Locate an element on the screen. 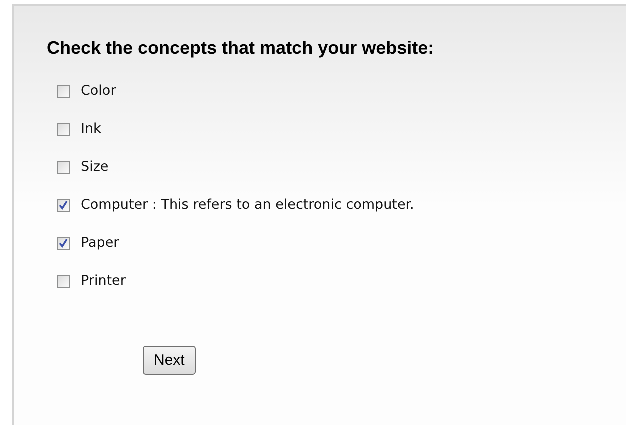 The width and height of the screenshot is (626, 425). checkbox-label: Printer is located at coordinates (103, 281).